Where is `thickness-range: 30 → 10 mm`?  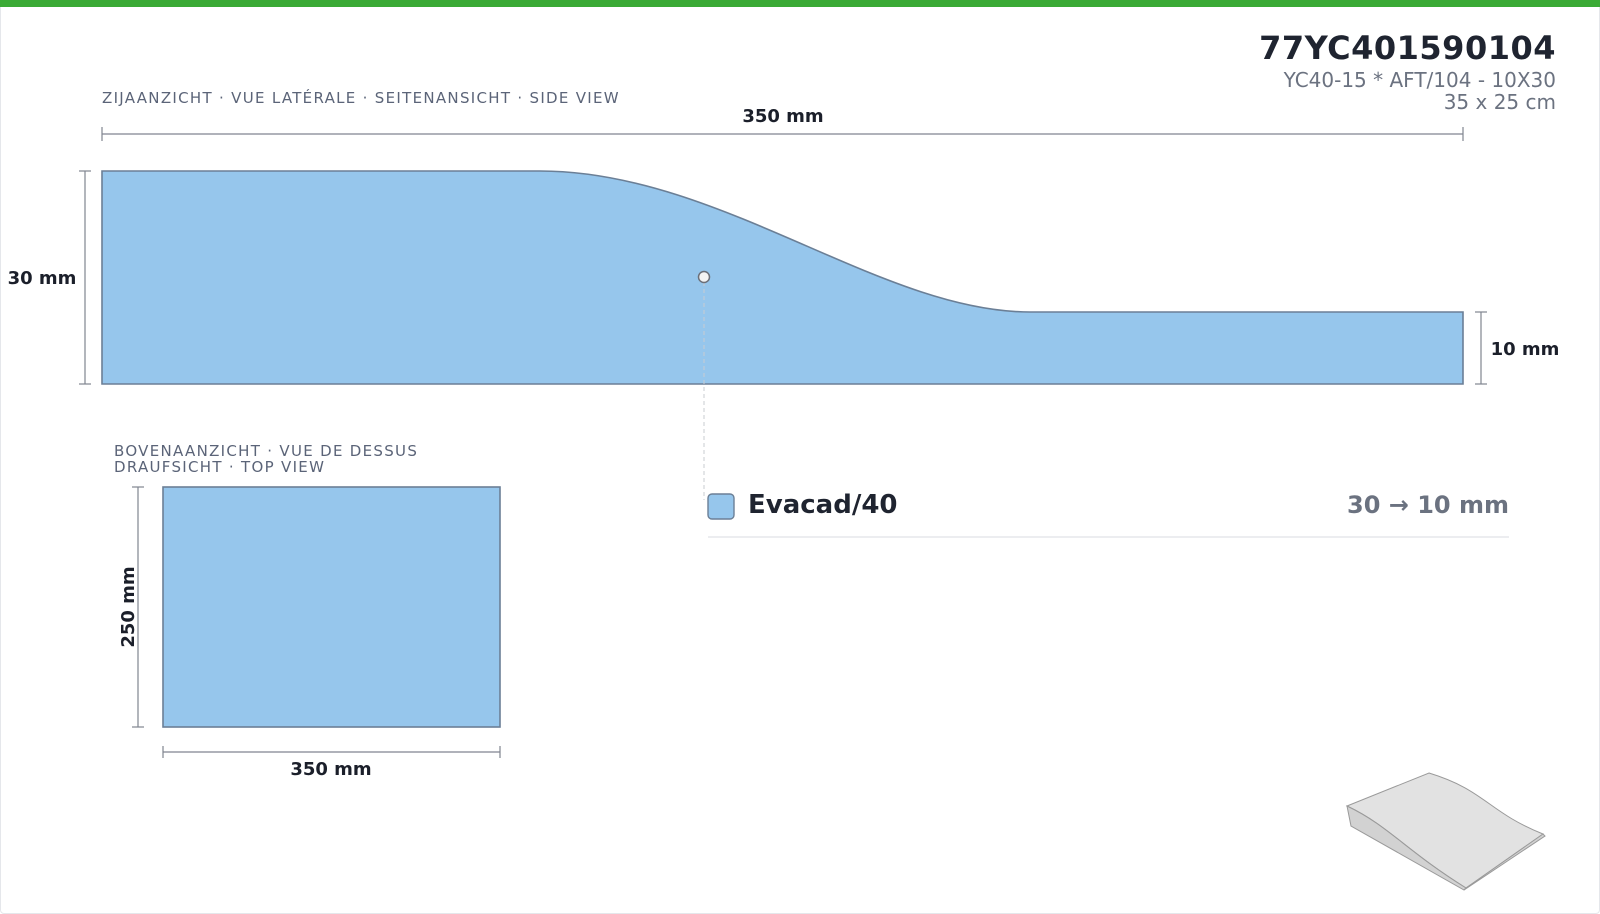 thickness-range: 30 → 10 mm is located at coordinates (1428, 505).